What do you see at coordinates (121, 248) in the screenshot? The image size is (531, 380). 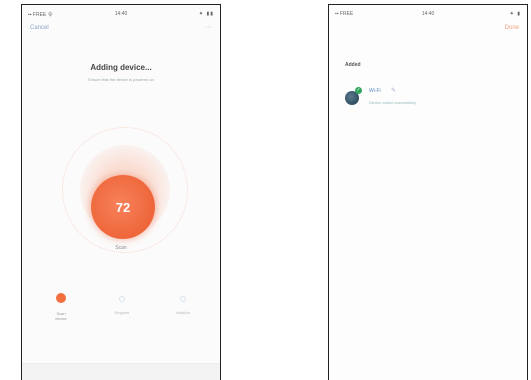 I see `mode-label: Scan` at bounding box center [121, 248].